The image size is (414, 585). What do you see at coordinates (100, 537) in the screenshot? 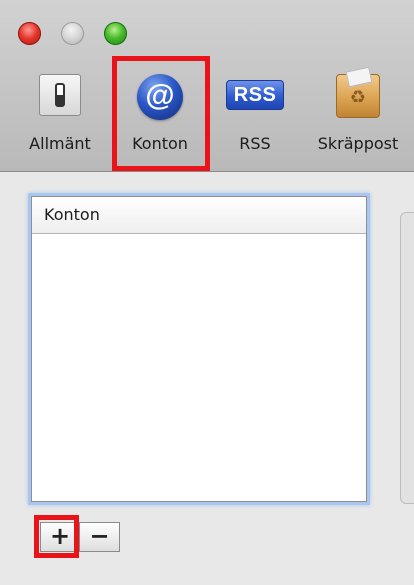
I see `remove-account-button: −` at bounding box center [100, 537].